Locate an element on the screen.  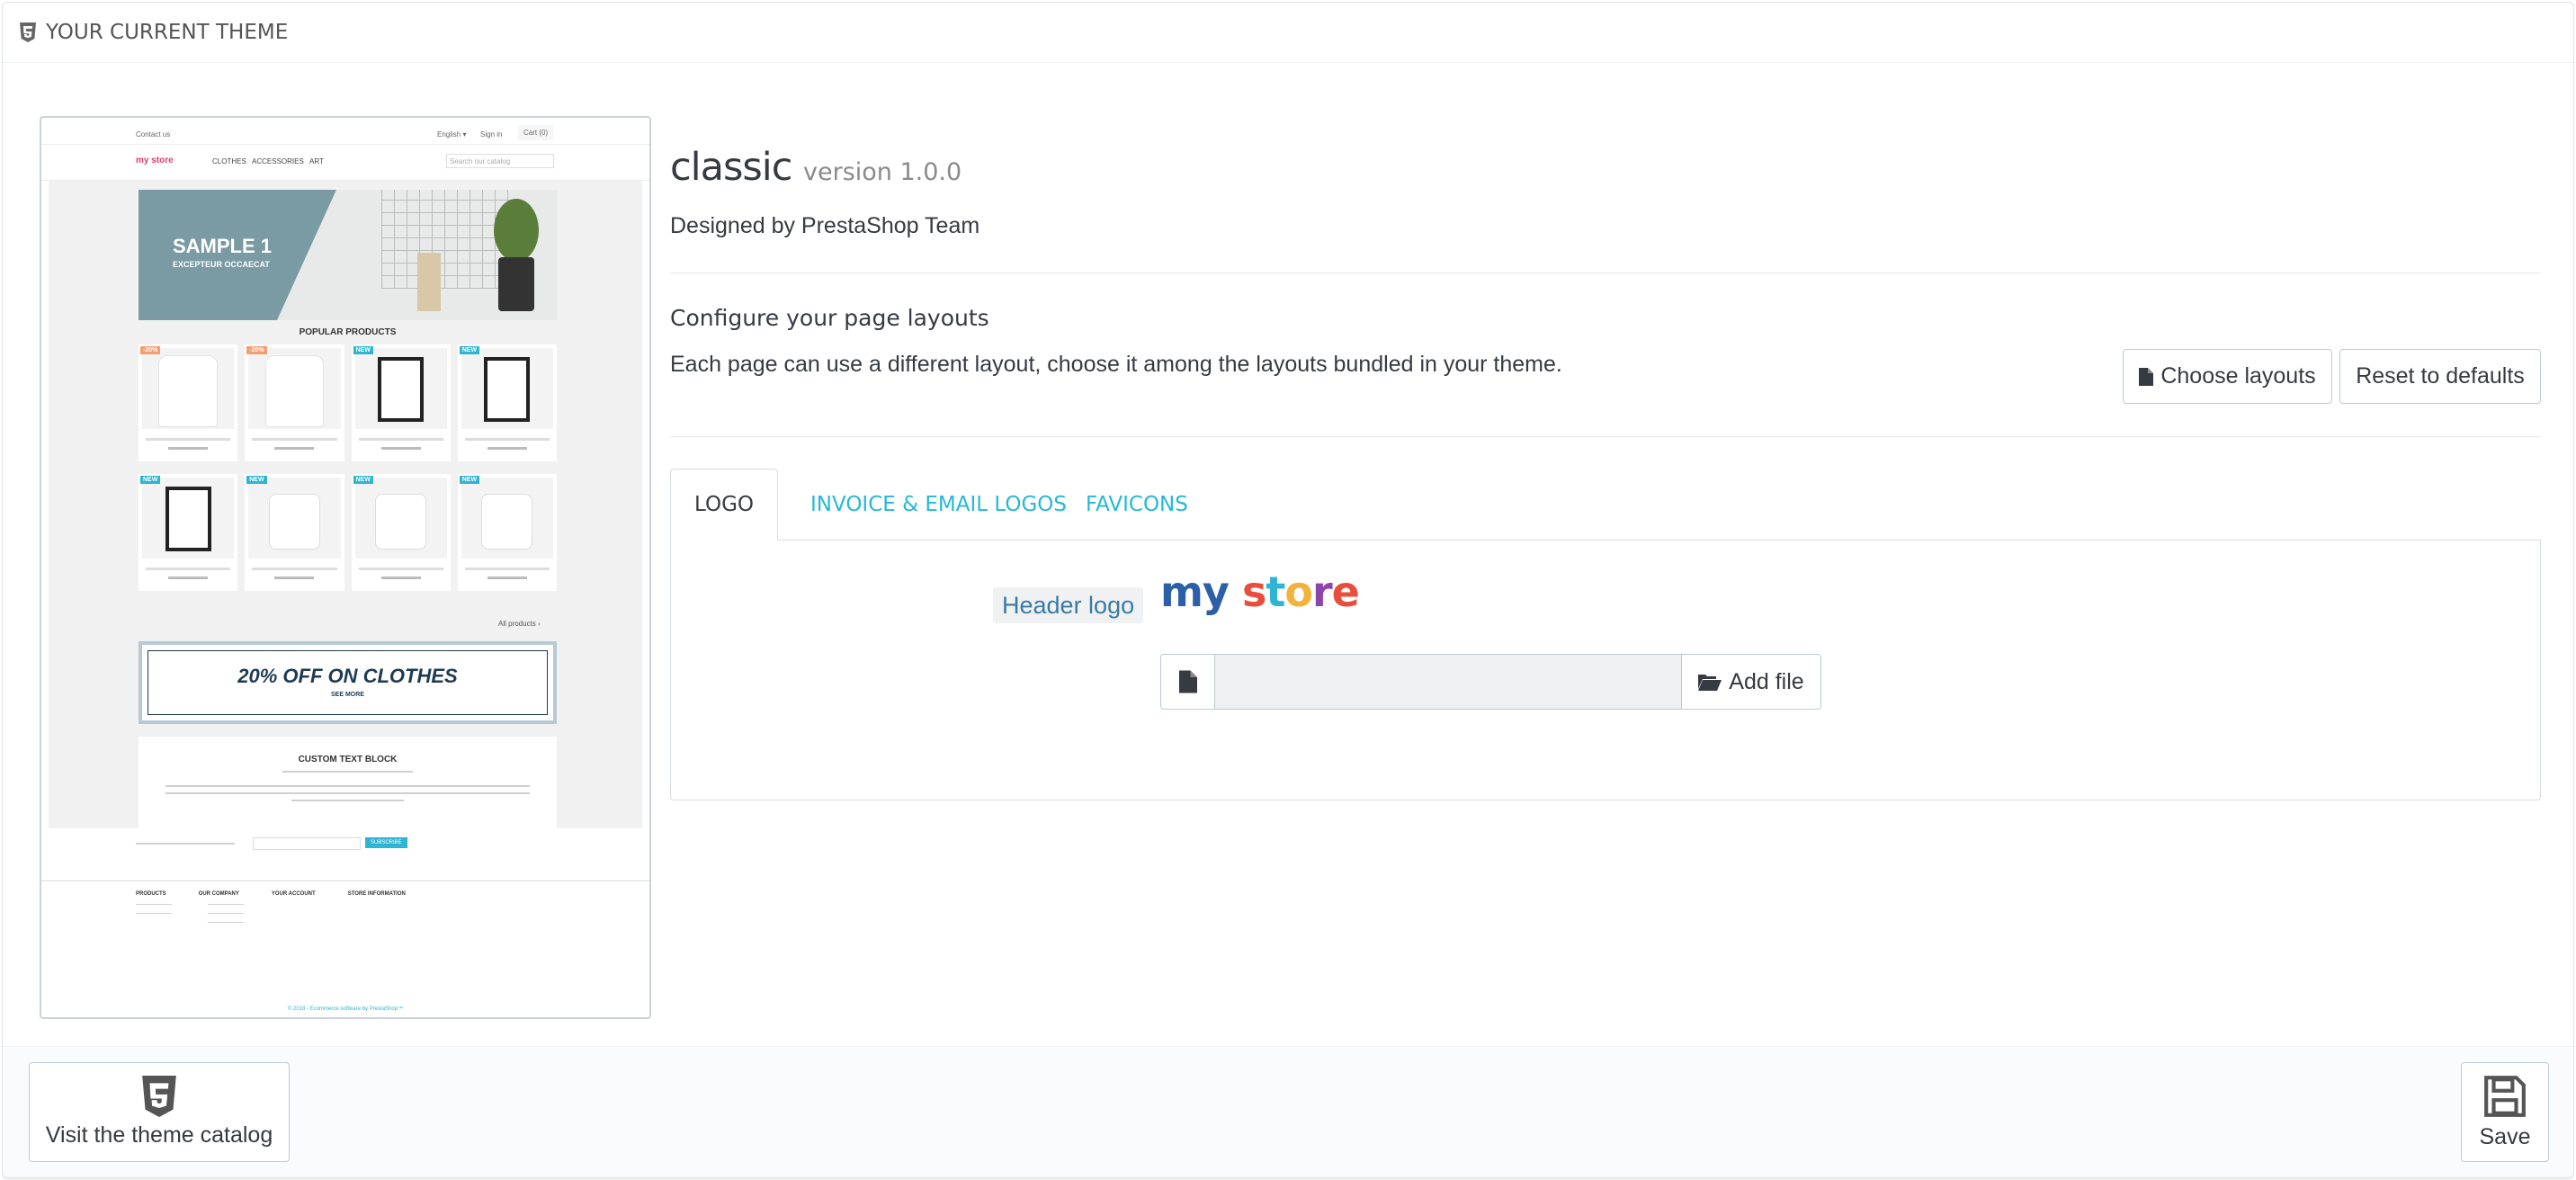
visit-theme-catalog-button: Visit the theme catalog is located at coordinates (159, 1112).